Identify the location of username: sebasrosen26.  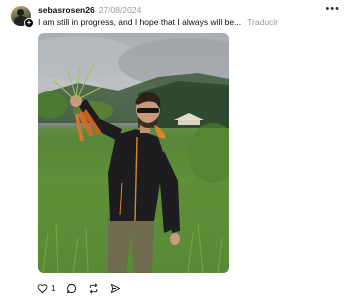
(66, 10).